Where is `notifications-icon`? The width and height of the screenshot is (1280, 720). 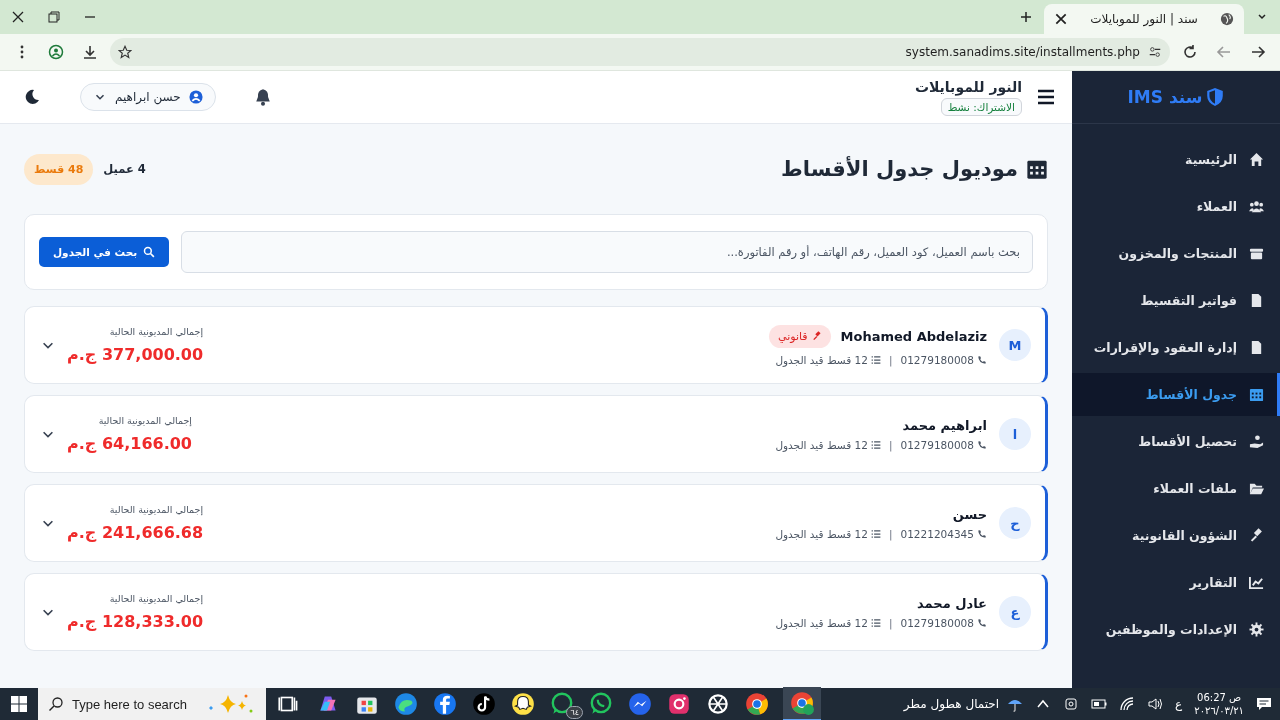 notifications-icon is located at coordinates (1264, 704).